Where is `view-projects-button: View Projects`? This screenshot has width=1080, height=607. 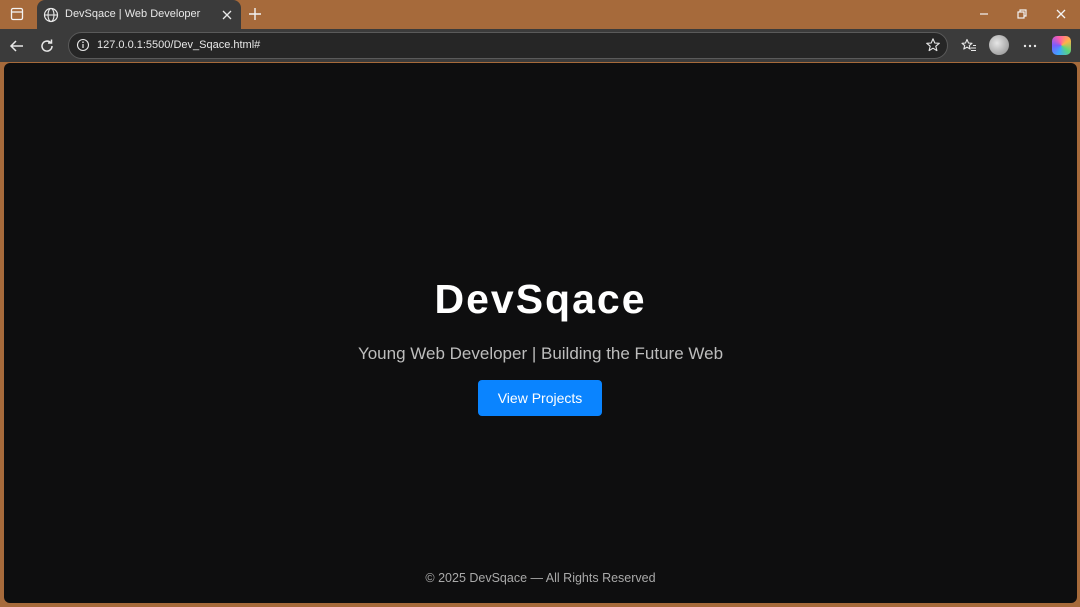
view-projects-button: View Projects is located at coordinates (540, 398).